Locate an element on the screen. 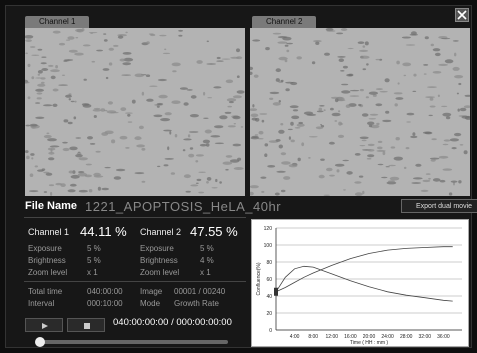 Image resolution: width=477 pixels, height=353 pixels. timeline-slider is located at coordinates (131, 342).